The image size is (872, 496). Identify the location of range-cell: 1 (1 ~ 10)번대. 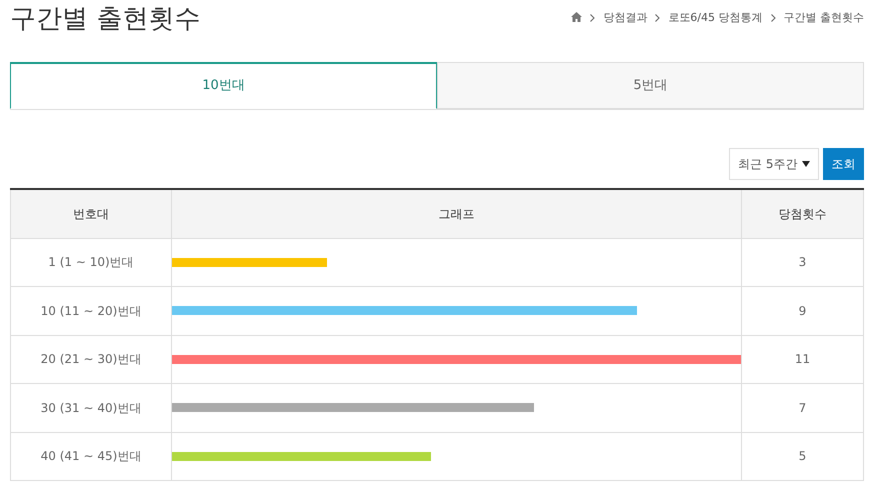
(91, 262).